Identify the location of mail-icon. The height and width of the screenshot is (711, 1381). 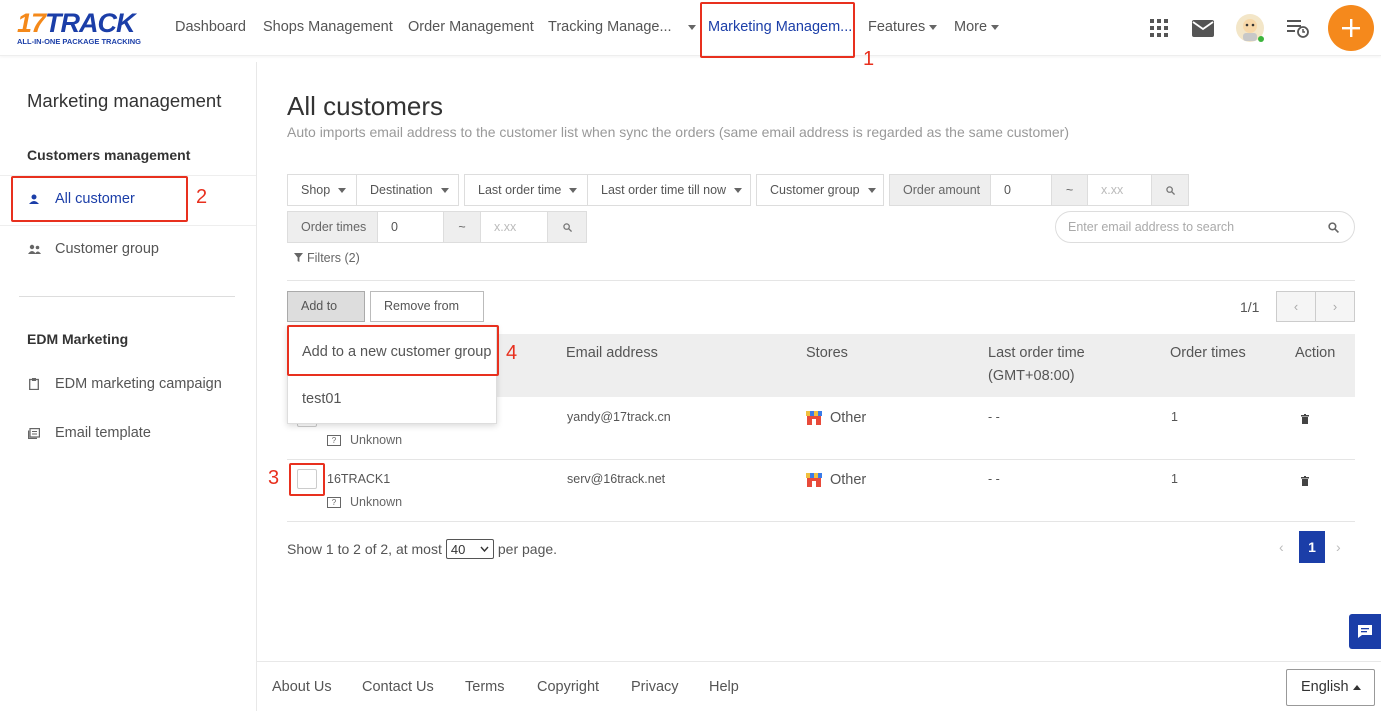
(1203, 28).